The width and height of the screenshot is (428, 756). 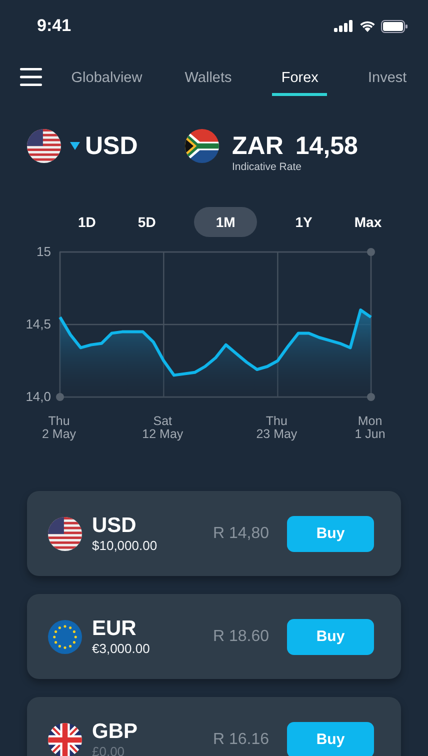 I want to click on range-tab: 1D, so click(x=87, y=222).